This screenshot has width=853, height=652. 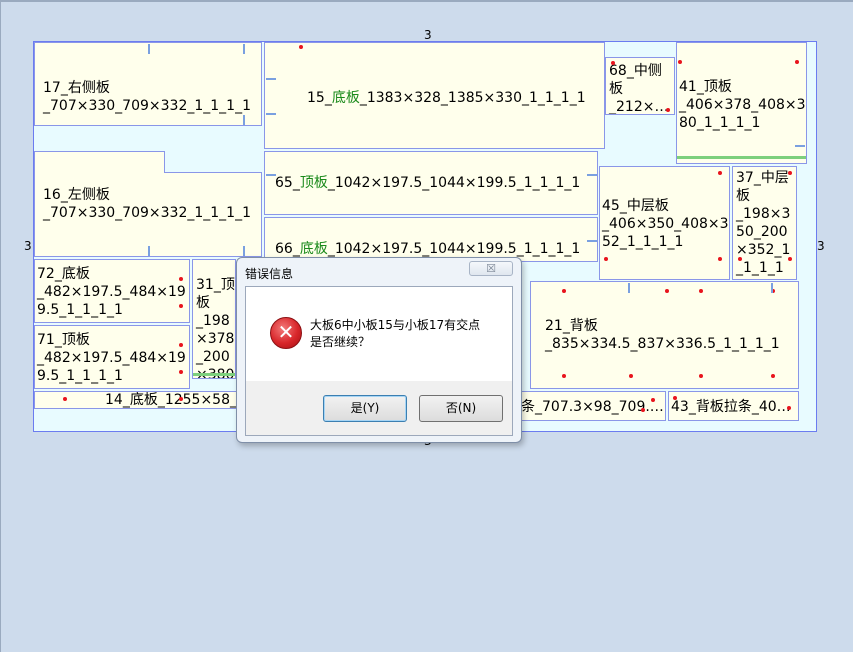 I want to click on panel-15: 15_底板_1383×328_1385×330_1_1_1_1, so click(x=434, y=95).